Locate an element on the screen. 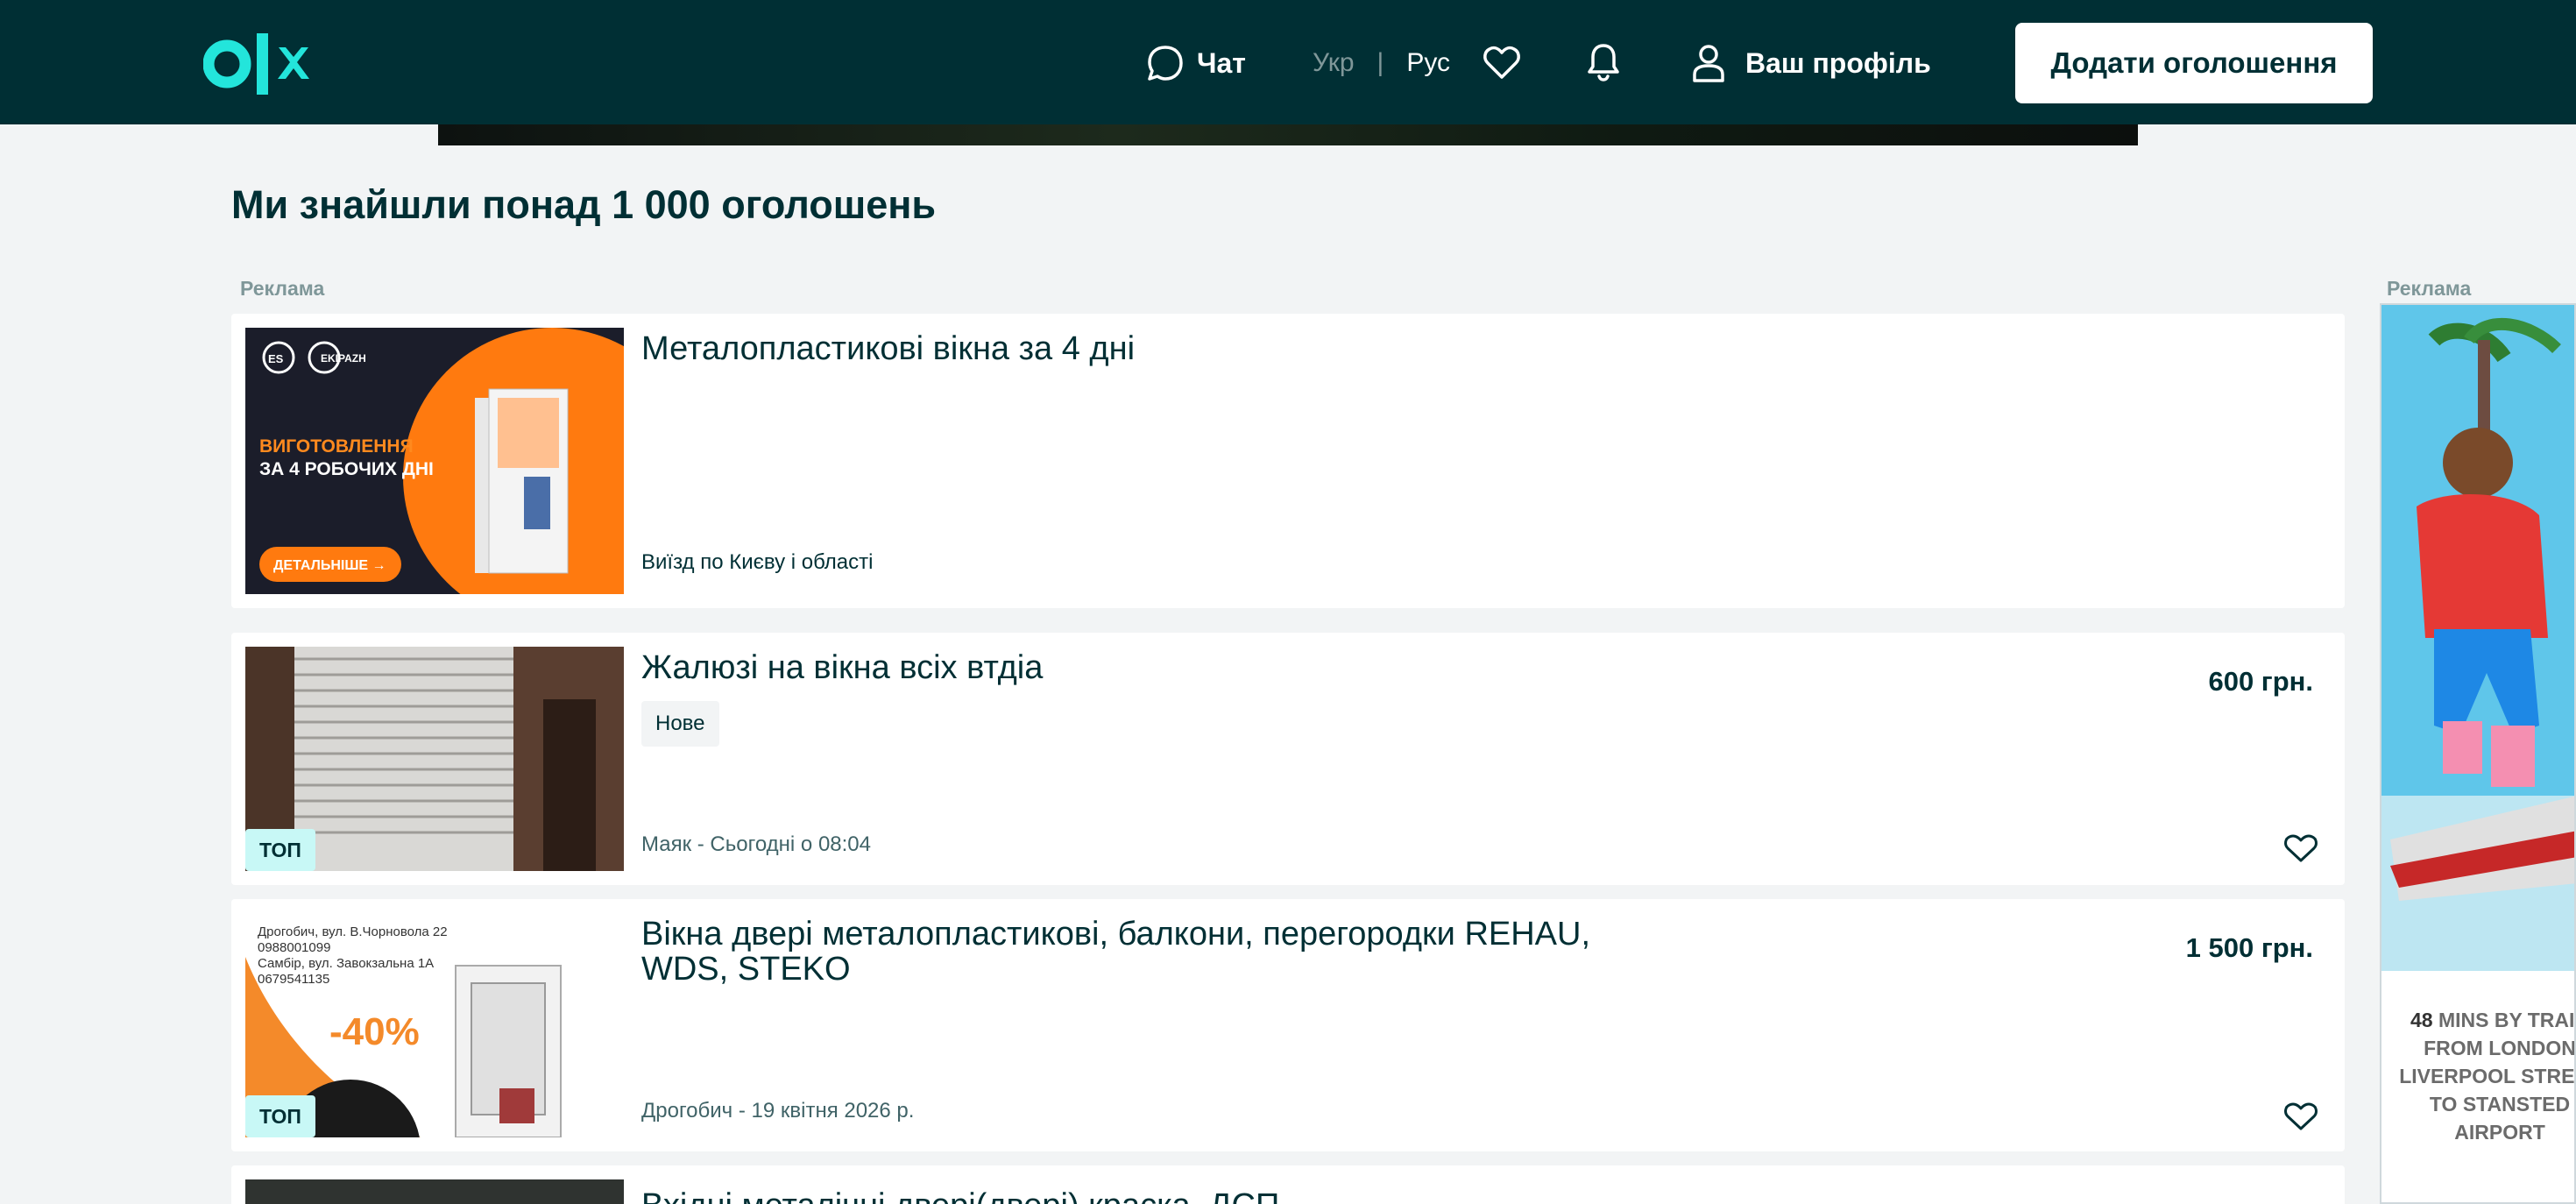 This screenshot has width=2576, height=1204. language-switcher: Укр | Рус is located at coordinates (1381, 64).